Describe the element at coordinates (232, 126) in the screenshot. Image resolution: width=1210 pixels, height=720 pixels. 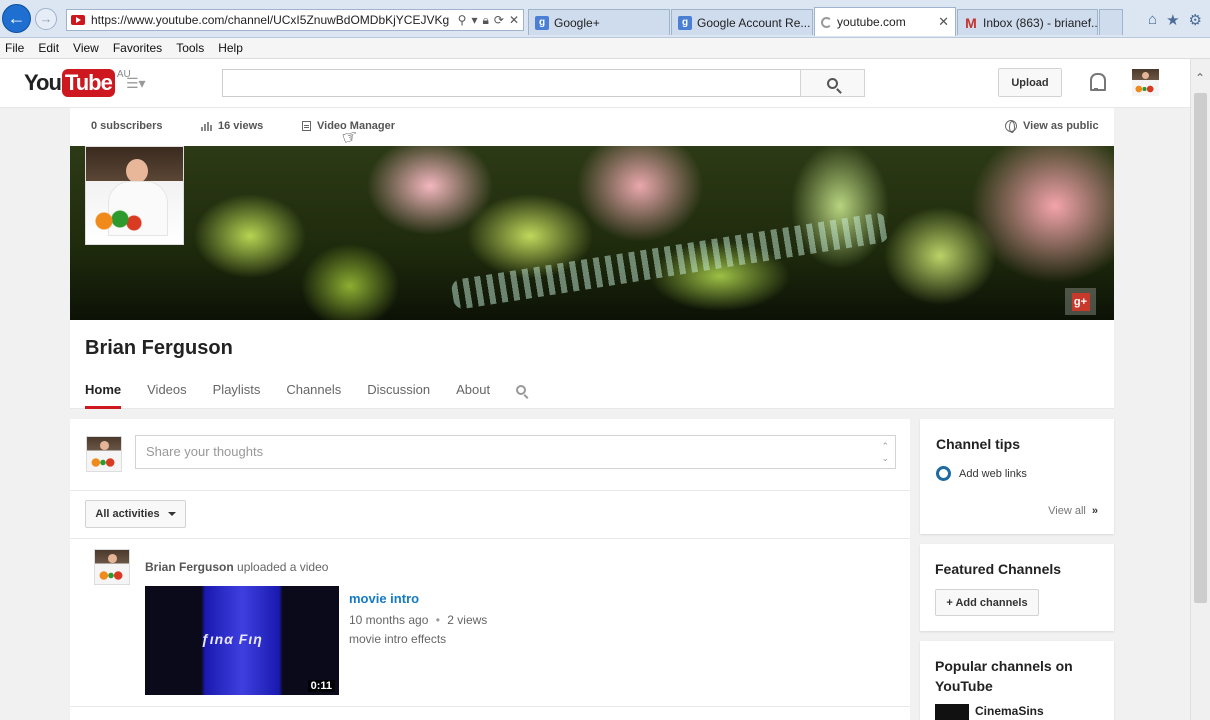
I see `view-count: 16 views` at that location.